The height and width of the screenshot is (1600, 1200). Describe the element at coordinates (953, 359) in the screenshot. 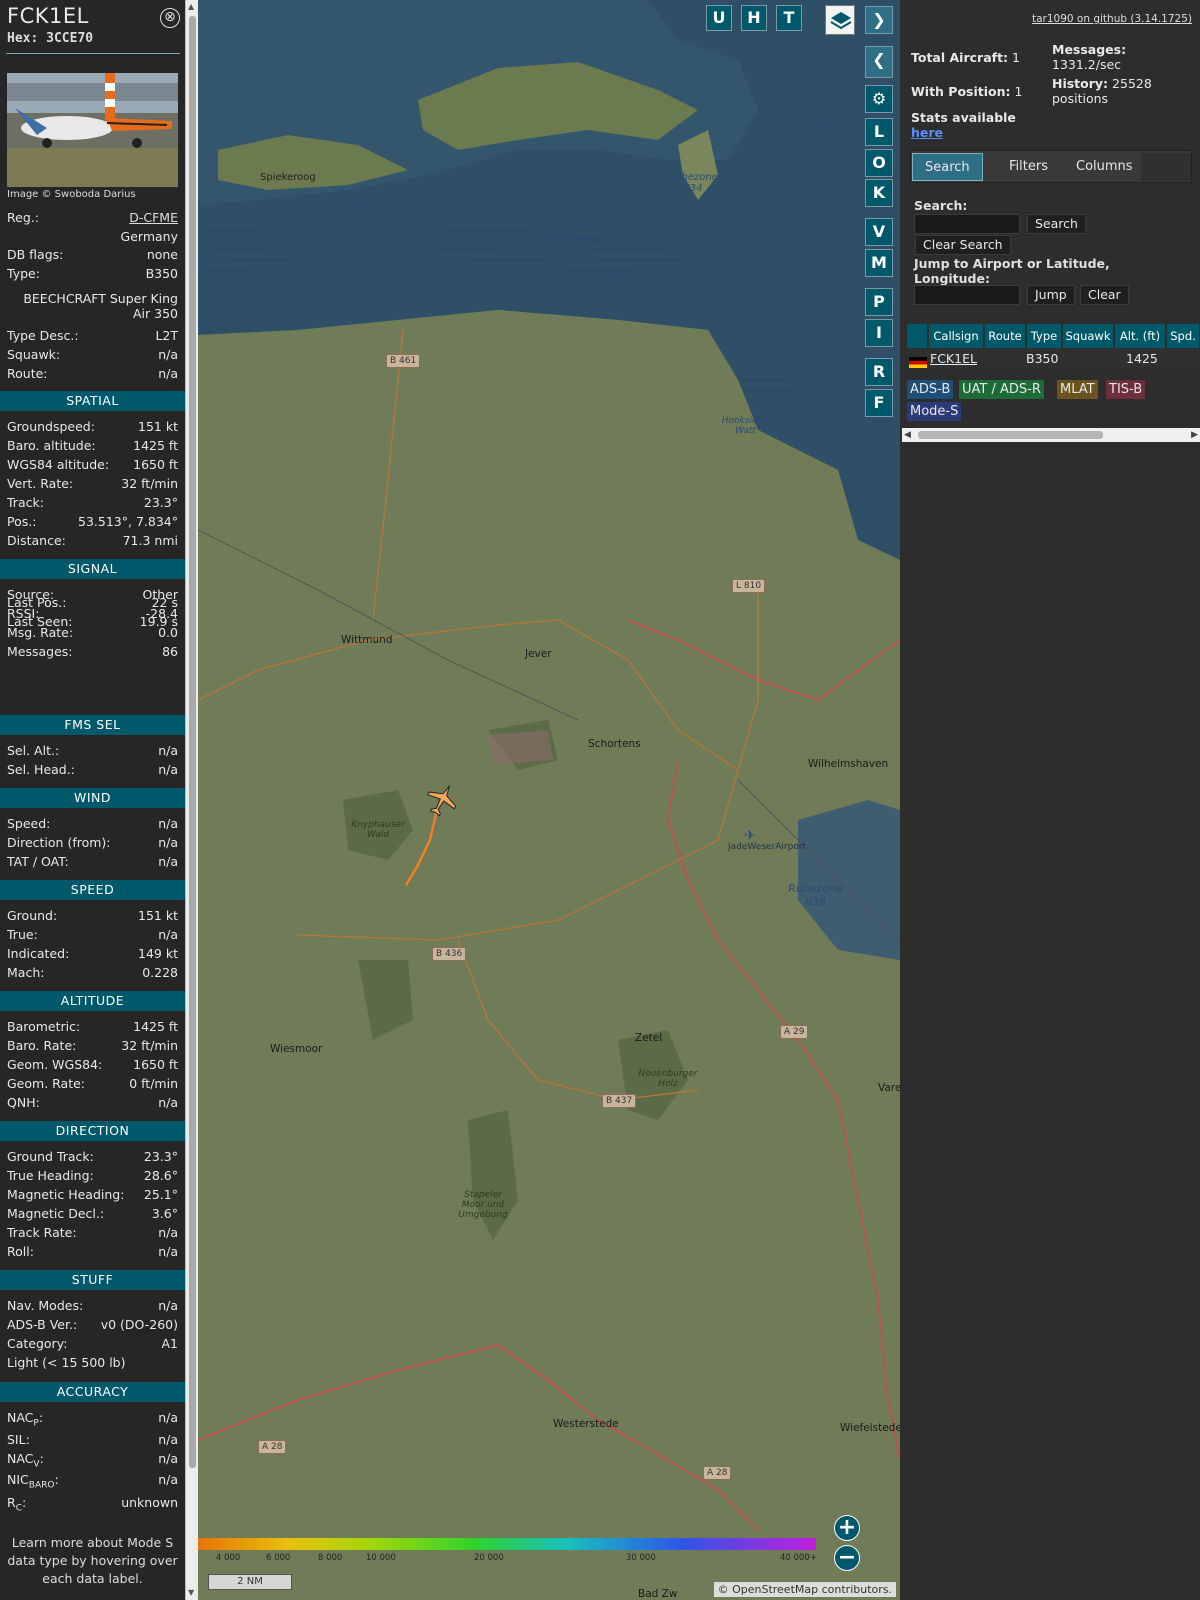

I see `row-callsign: FCK1EL` at that location.